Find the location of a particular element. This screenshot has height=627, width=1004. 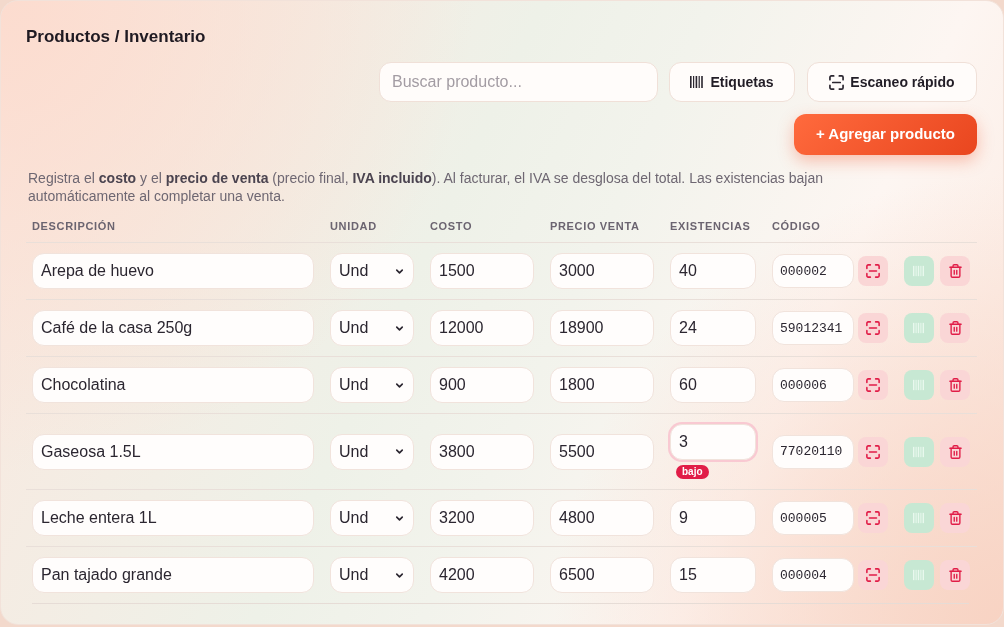

code-field: 77020110 is located at coordinates (813, 451).